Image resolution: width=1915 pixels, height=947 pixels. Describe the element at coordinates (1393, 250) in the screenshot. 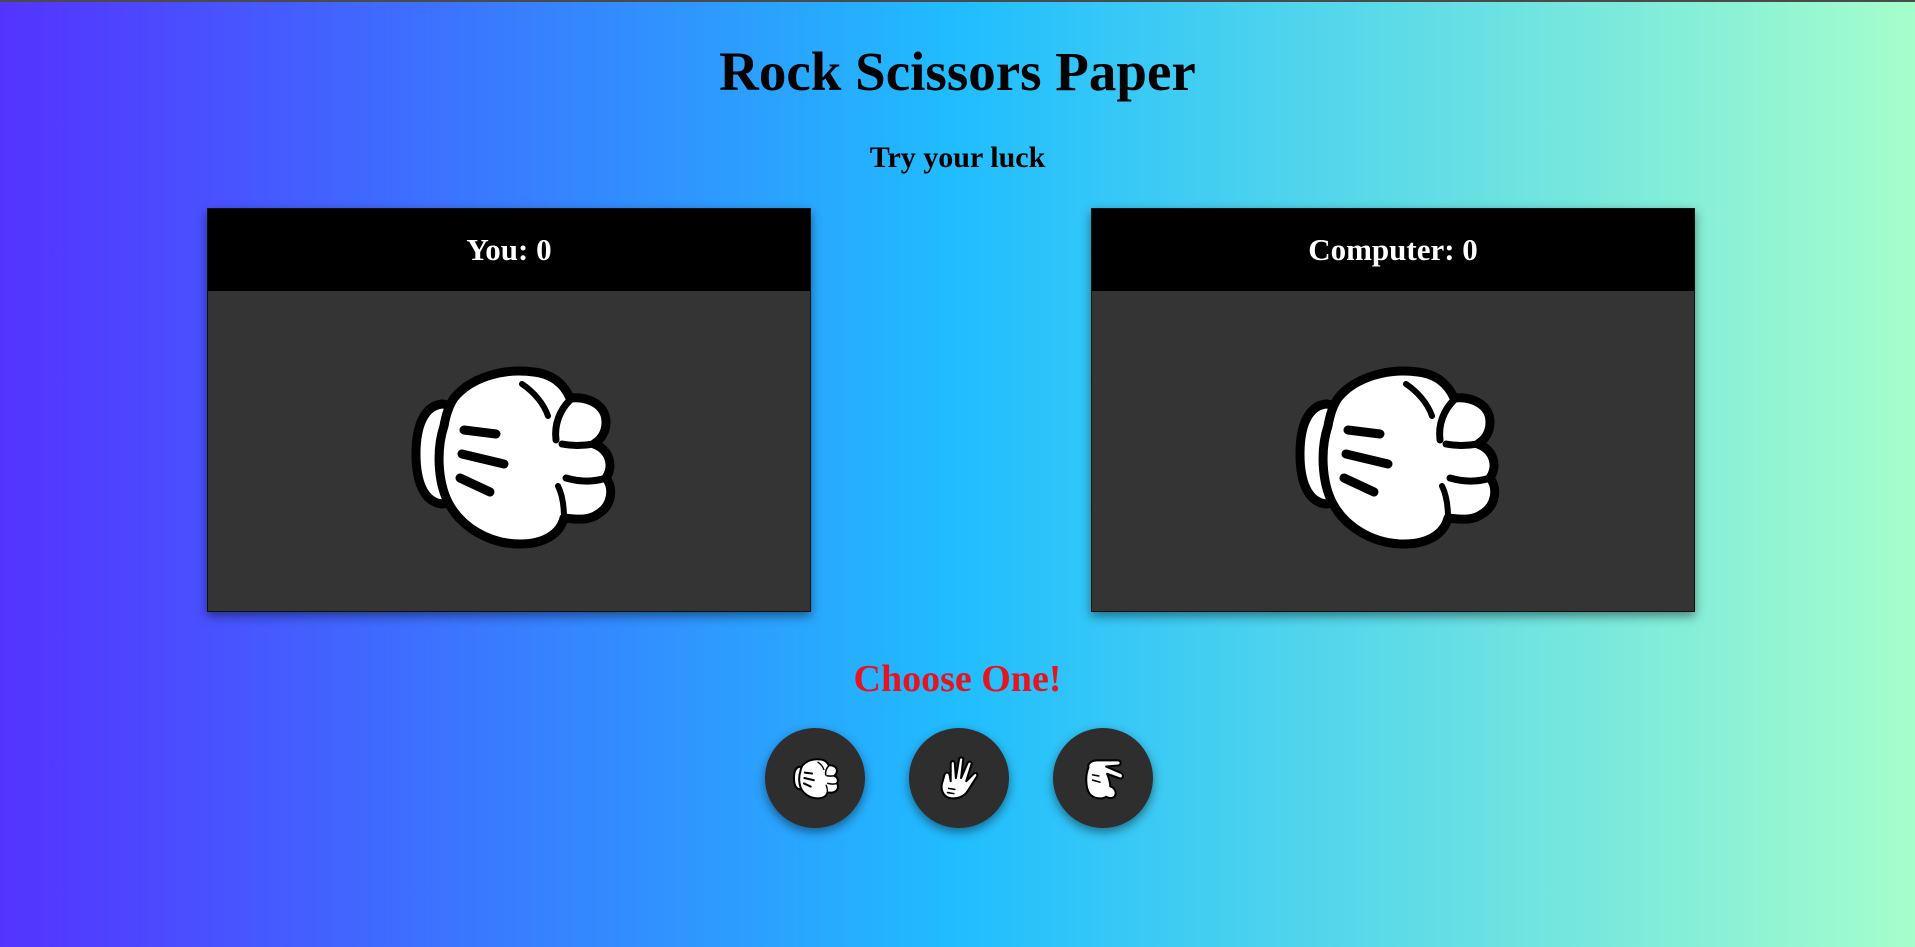

I see `computer-score: Computer: 0` at that location.